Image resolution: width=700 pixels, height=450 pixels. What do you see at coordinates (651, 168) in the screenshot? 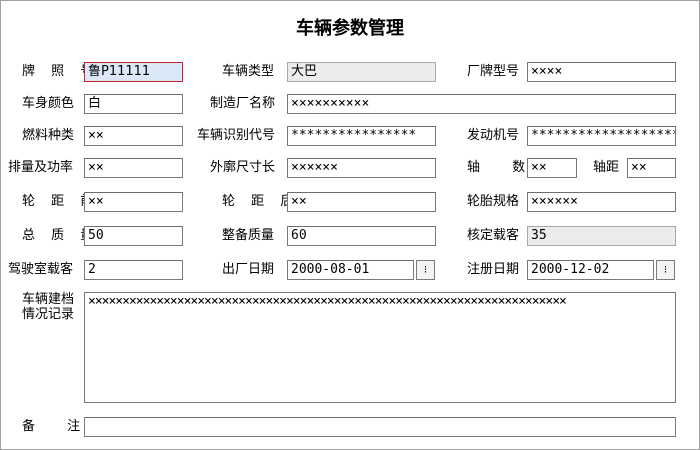
I see `wheelbase-input: ××` at bounding box center [651, 168].